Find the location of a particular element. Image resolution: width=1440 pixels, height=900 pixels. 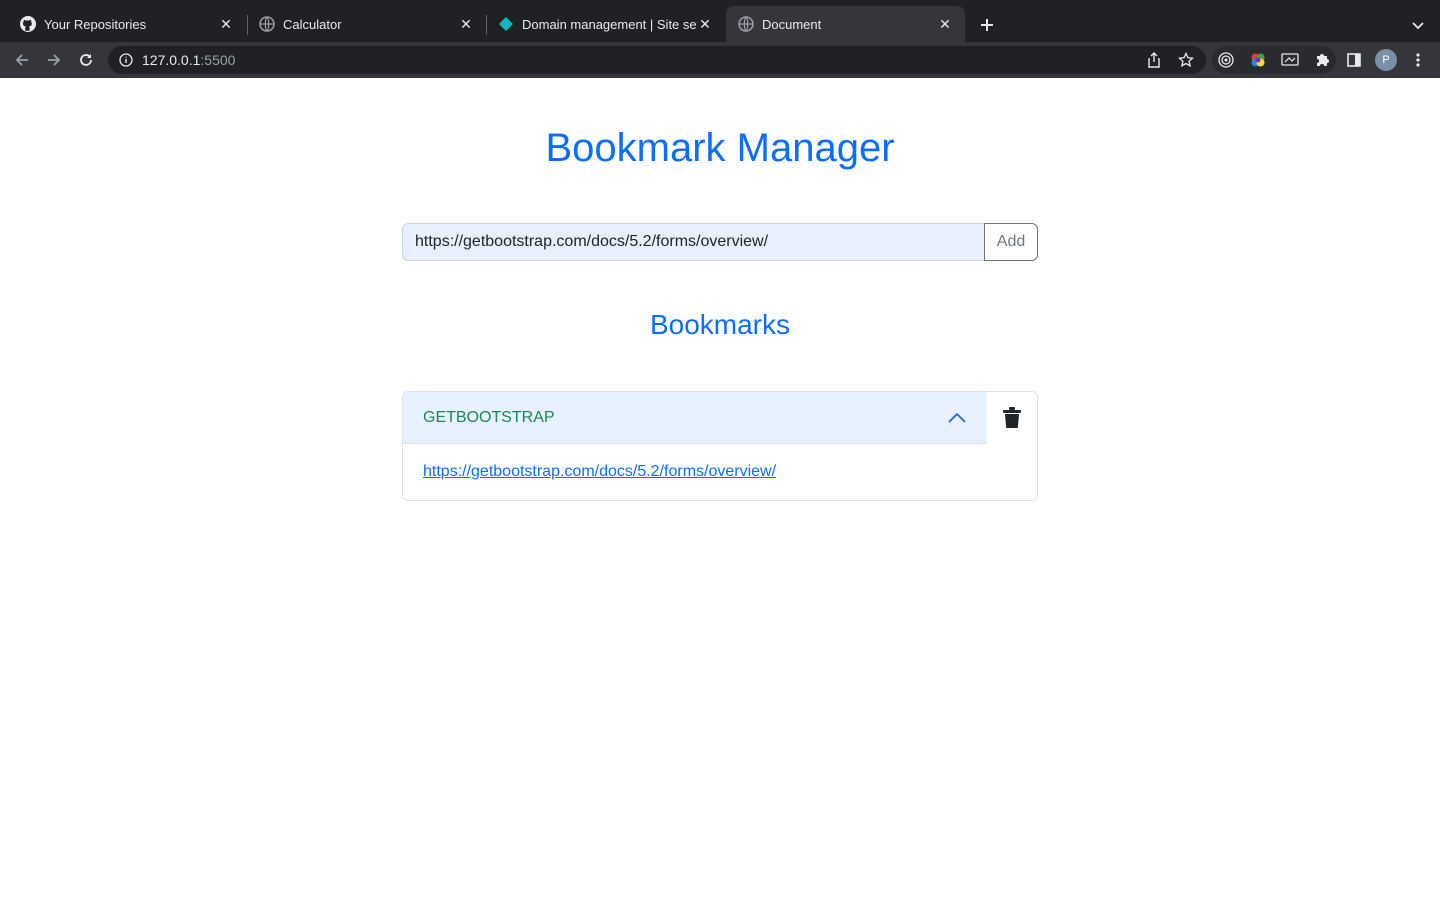

tab-calculator: Calculator ✕ is located at coordinates (366, 24).